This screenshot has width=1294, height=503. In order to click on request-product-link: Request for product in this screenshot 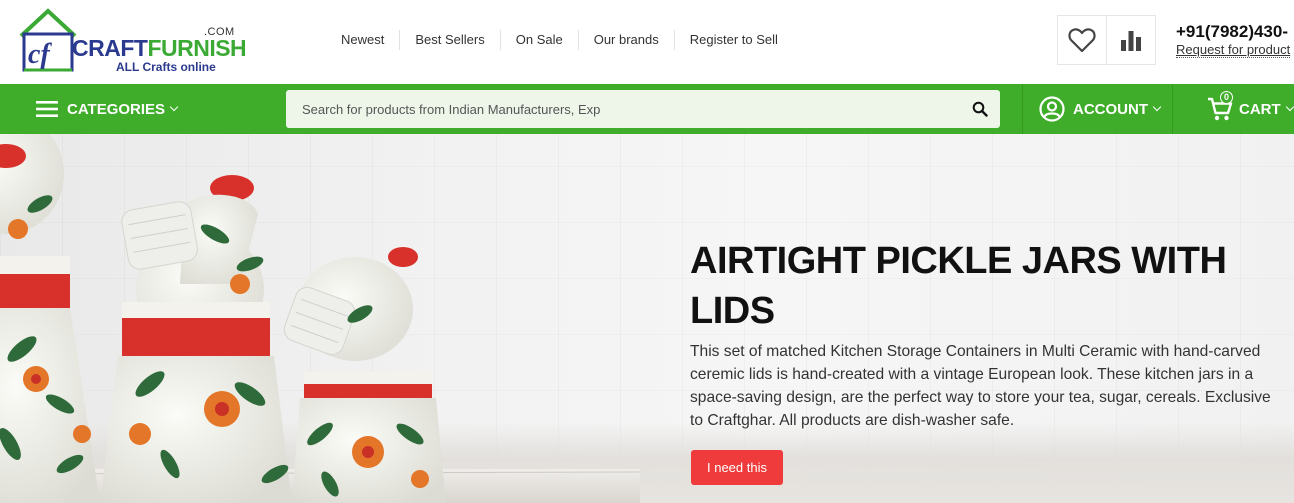, I will do `click(1233, 50)`.